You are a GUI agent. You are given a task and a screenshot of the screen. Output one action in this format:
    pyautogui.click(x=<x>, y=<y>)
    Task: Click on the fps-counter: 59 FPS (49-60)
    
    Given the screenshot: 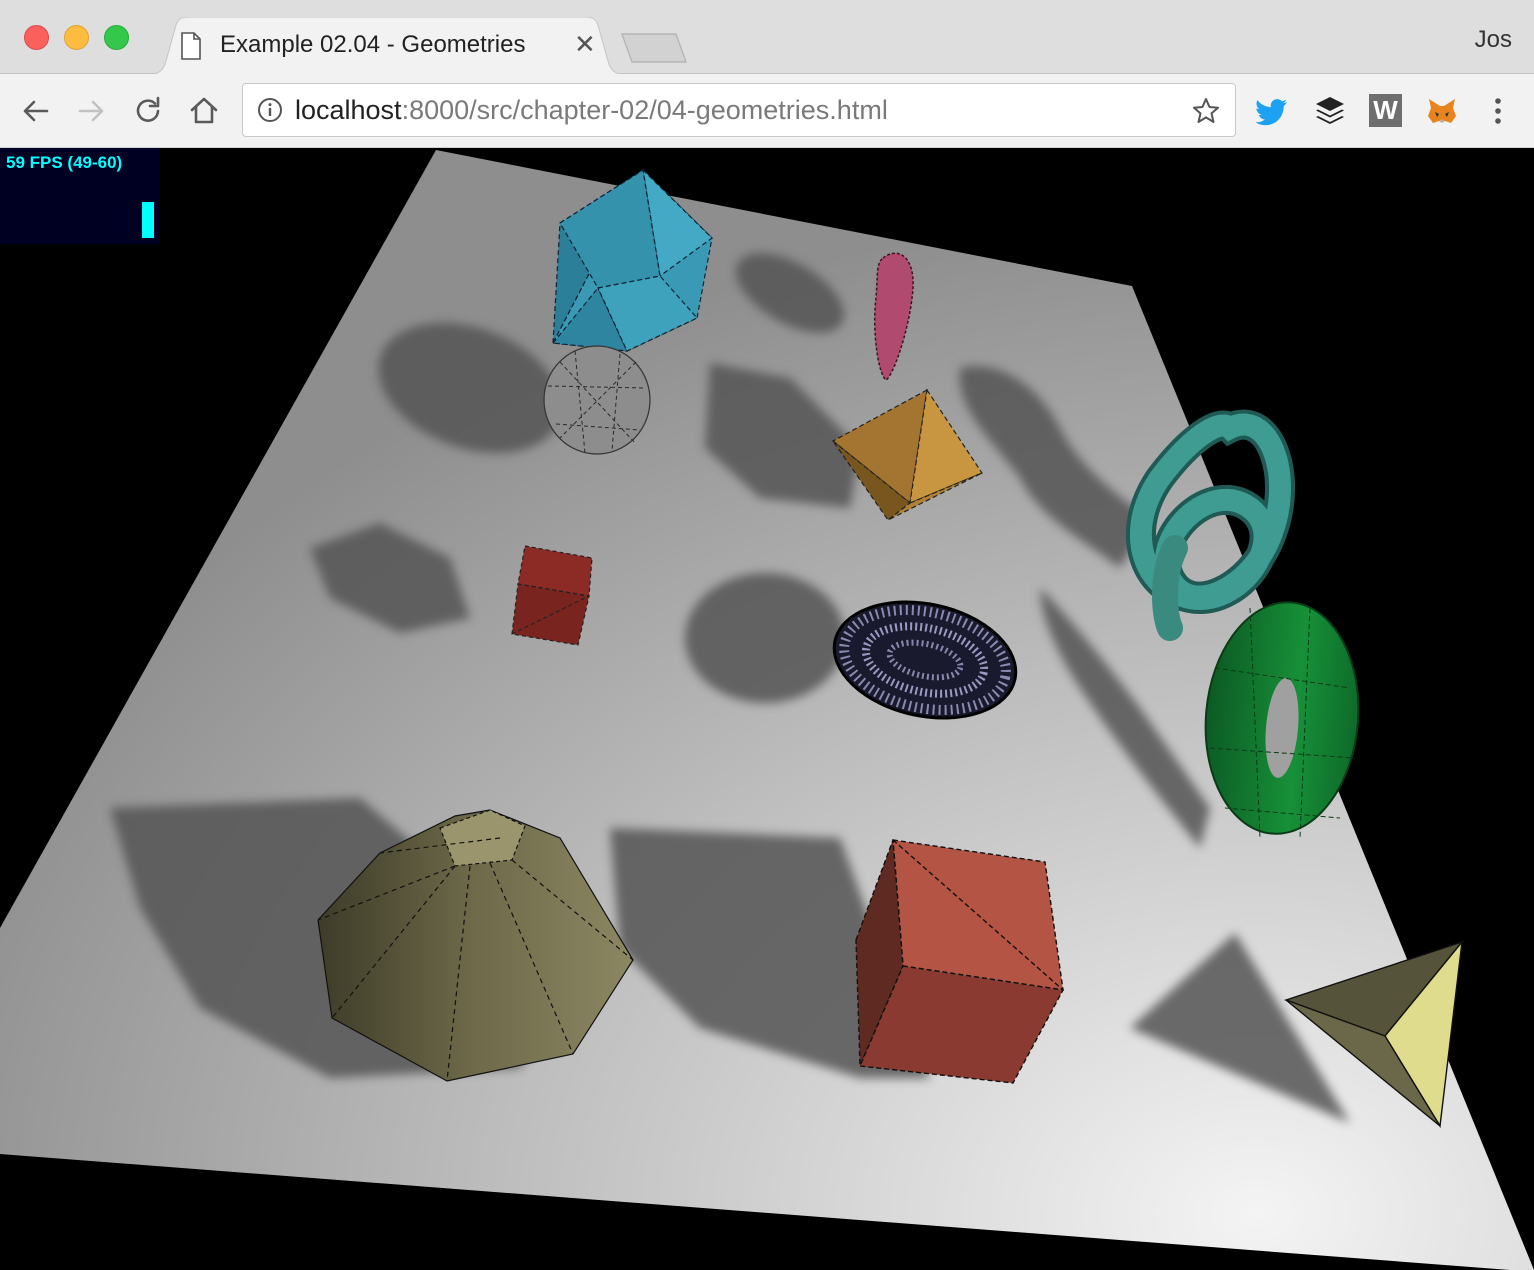 What is the action you would take?
    pyautogui.click(x=64, y=162)
    